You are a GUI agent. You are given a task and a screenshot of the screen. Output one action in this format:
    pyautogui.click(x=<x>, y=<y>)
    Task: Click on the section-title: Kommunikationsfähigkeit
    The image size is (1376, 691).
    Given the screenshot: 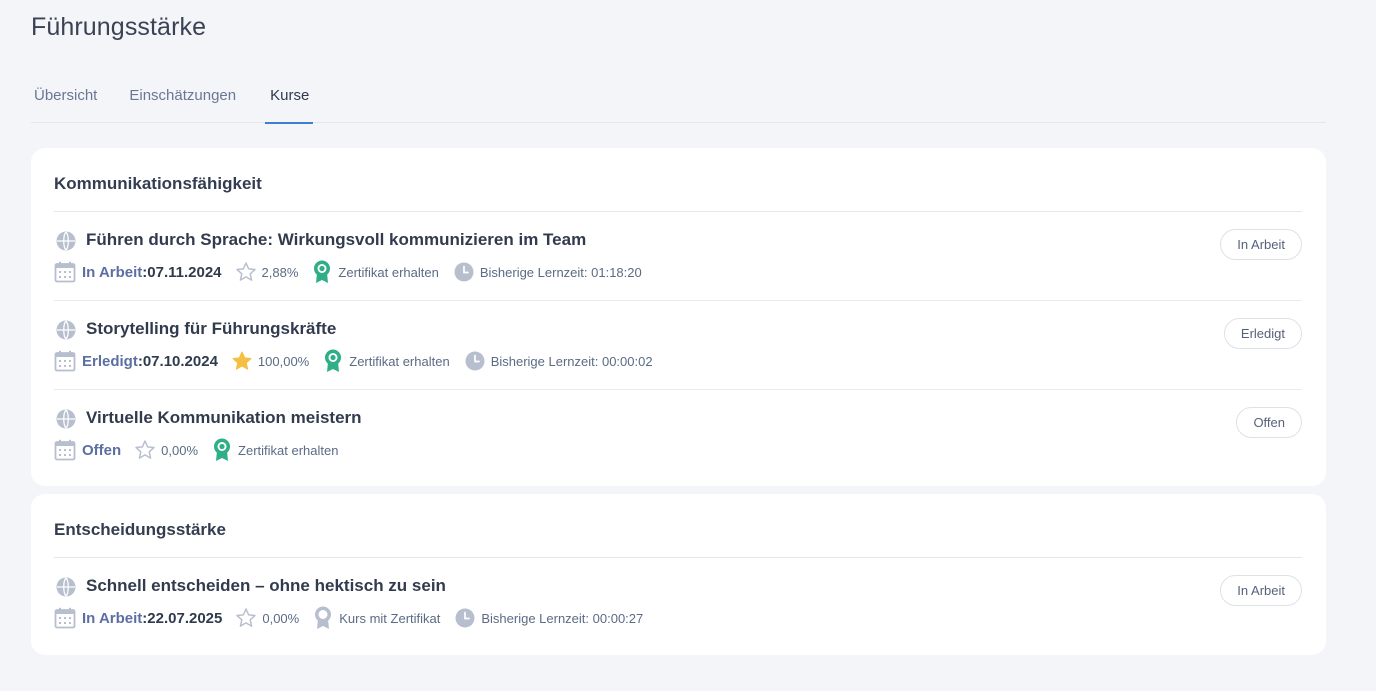 What is the action you would take?
    pyautogui.click(x=158, y=183)
    